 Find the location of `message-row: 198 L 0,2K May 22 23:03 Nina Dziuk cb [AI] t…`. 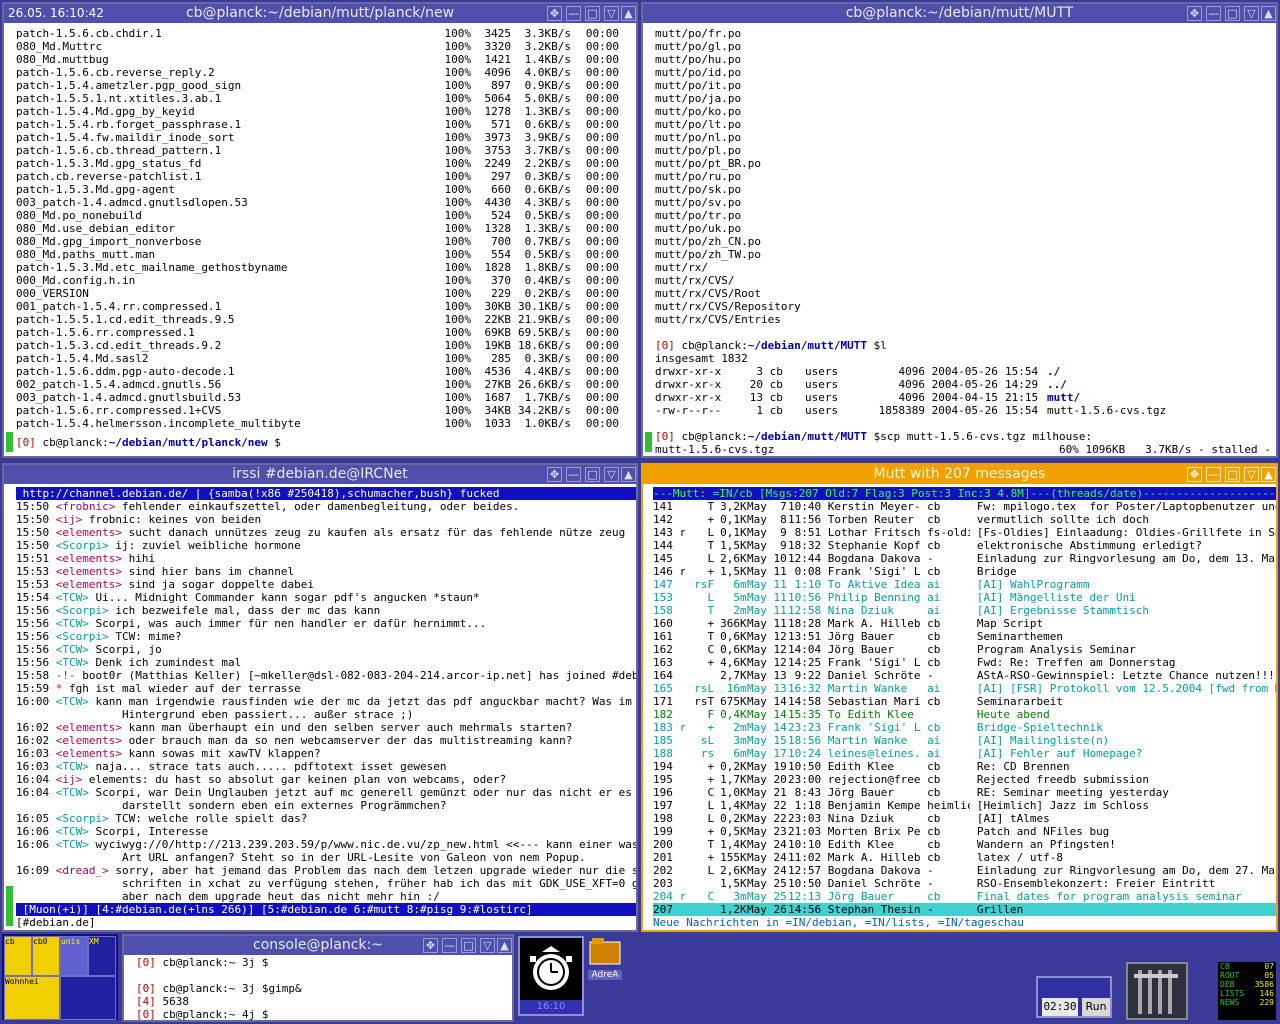

message-row: 198 L 0,2K May 22 23:03 Nina Dziuk cb [AI] t… is located at coordinates (964, 818).